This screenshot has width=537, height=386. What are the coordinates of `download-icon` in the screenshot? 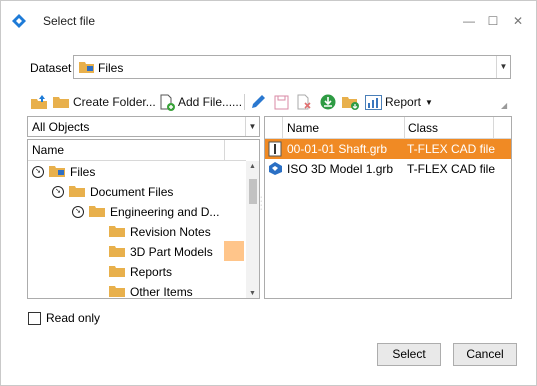 It's located at (328, 102).